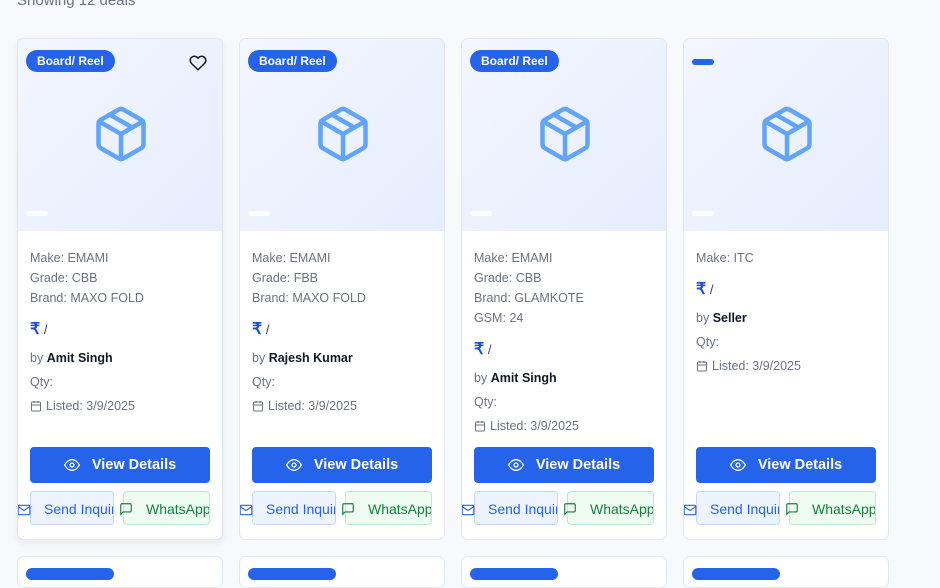  What do you see at coordinates (725, 258) in the screenshot?
I see `make-row: Make: ITC` at bounding box center [725, 258].